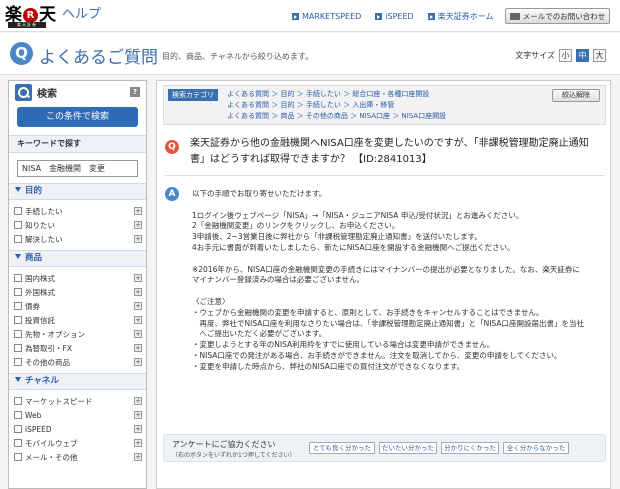  Describe the element at coordinates (408, 448) in the screenshot. I see `survey-mostly-clear-button: だいたい分かった` at that location.